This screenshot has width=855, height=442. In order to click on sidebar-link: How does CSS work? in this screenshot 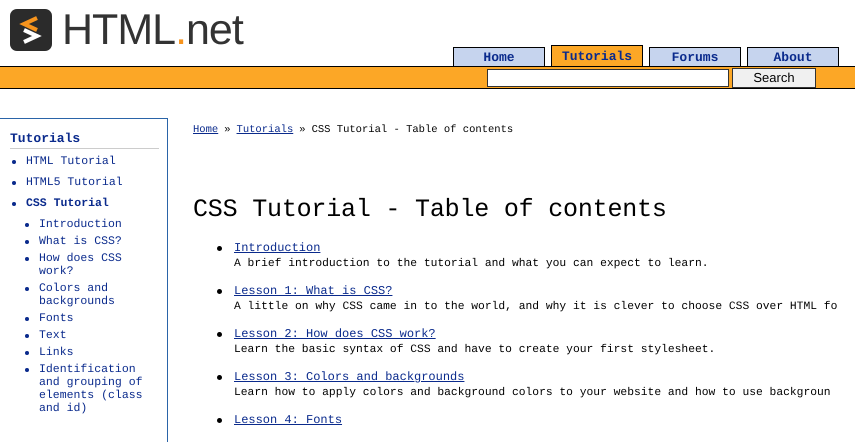, I will do `click(99, 265)`.